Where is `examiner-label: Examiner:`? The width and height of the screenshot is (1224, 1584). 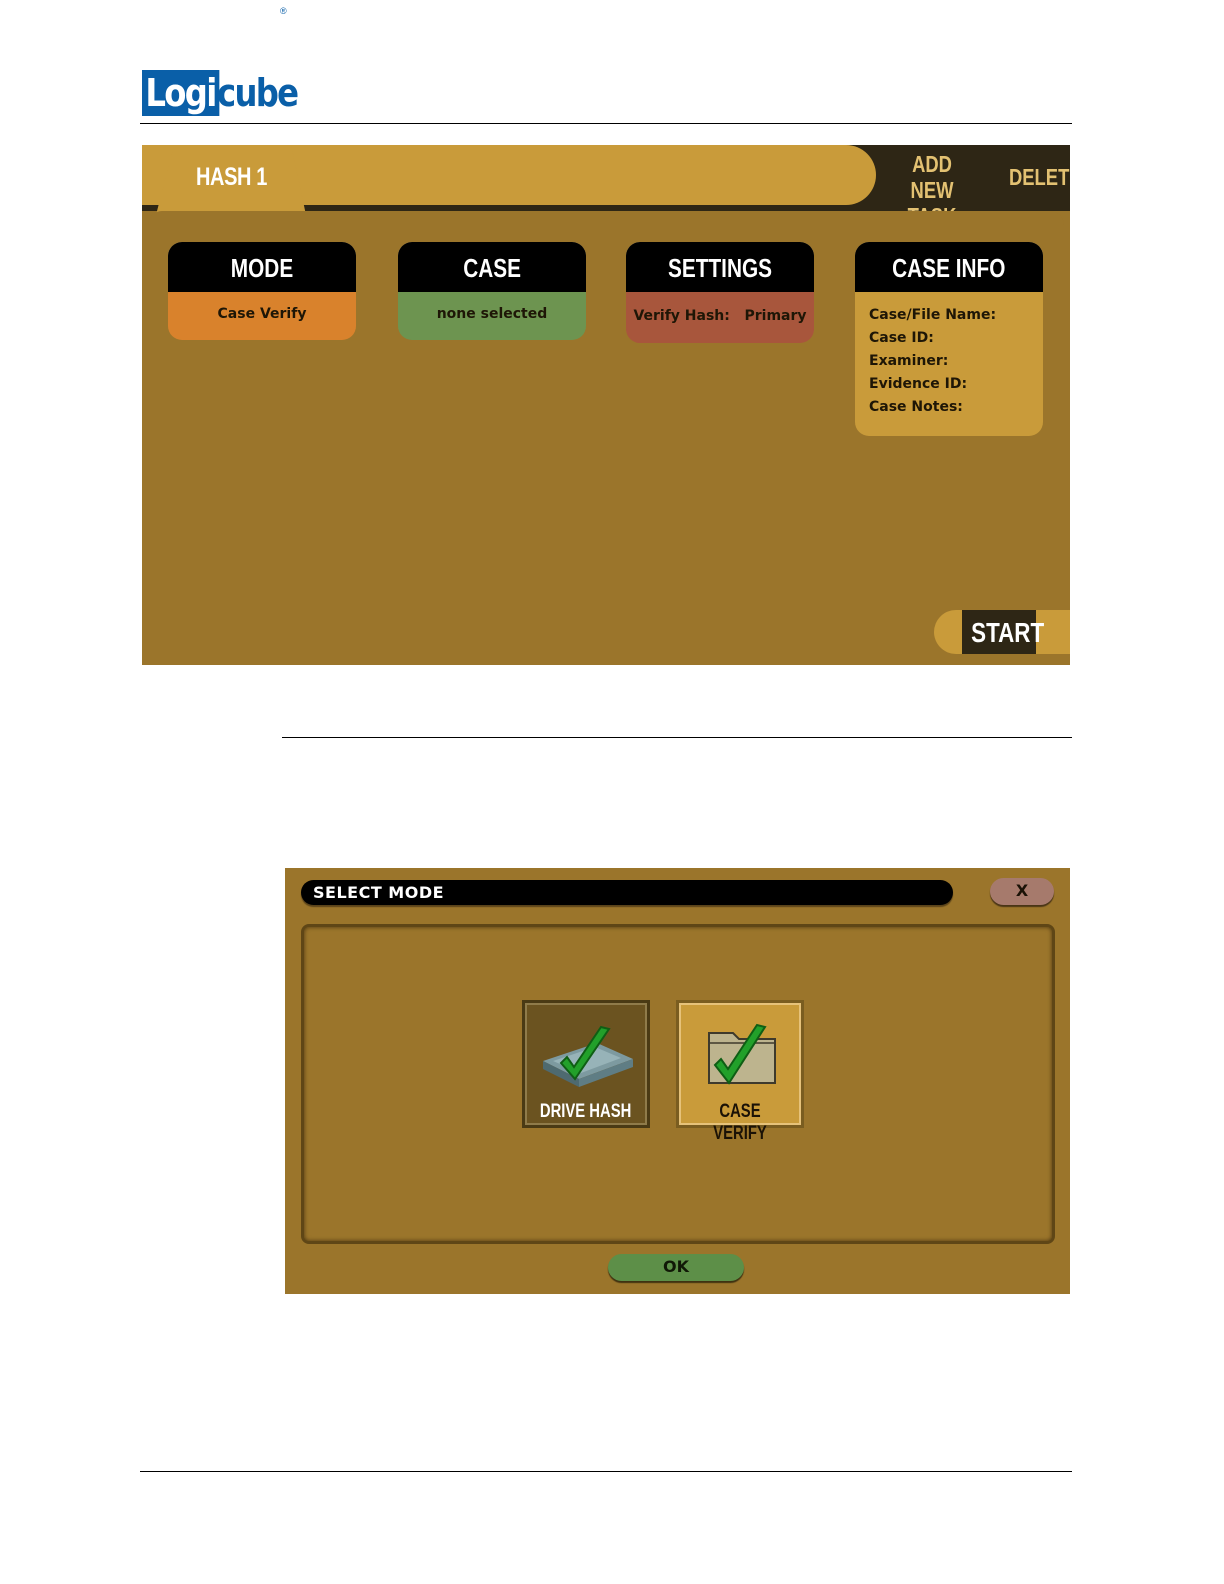
examiner-label: Examiner: is located at coordinates (909, 361).